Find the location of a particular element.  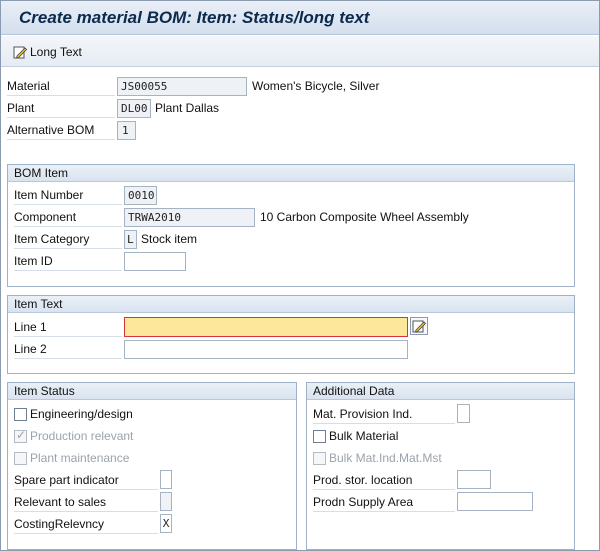

component-description: 10 Carbon Composite Wheel Assembly is located at coordinates (364, 217).